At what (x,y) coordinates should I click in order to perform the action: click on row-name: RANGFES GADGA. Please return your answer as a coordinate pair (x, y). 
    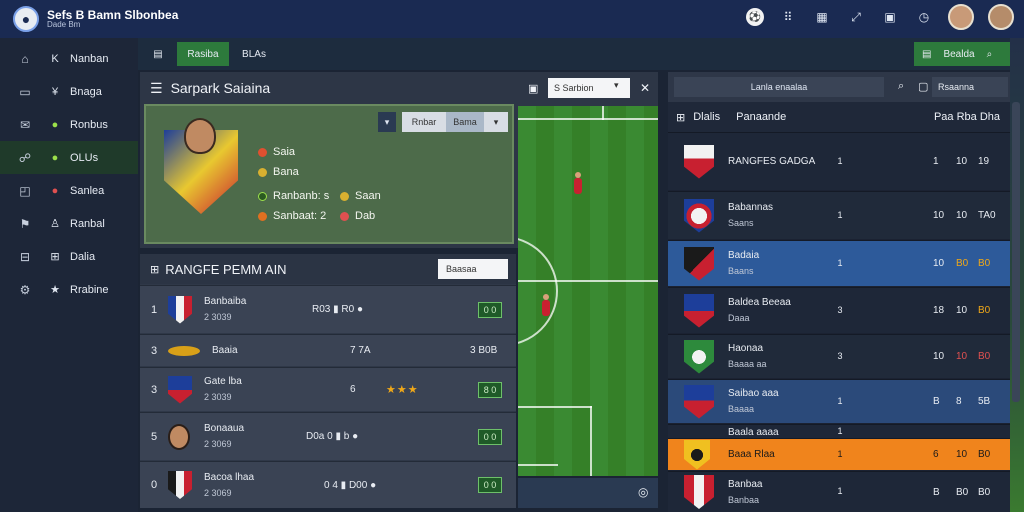
    Looking at the image, I should click on (772, 161).